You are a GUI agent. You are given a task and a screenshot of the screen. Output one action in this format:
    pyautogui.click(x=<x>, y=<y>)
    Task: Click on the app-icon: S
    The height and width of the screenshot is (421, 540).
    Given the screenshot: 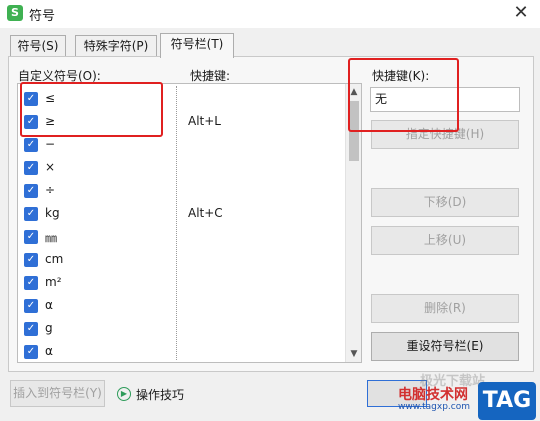 What is the action you would take?
    pyautogui.click(x=15, y=13)
    